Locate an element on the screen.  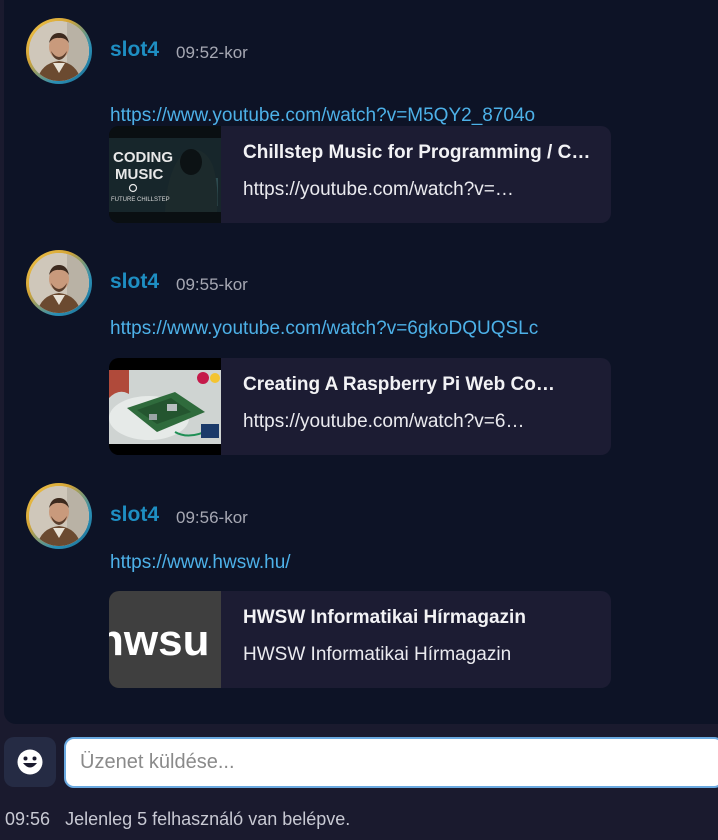
link-preview-description: HWSW Informatikai Hírmagazin is located at coordinates (377, 654).